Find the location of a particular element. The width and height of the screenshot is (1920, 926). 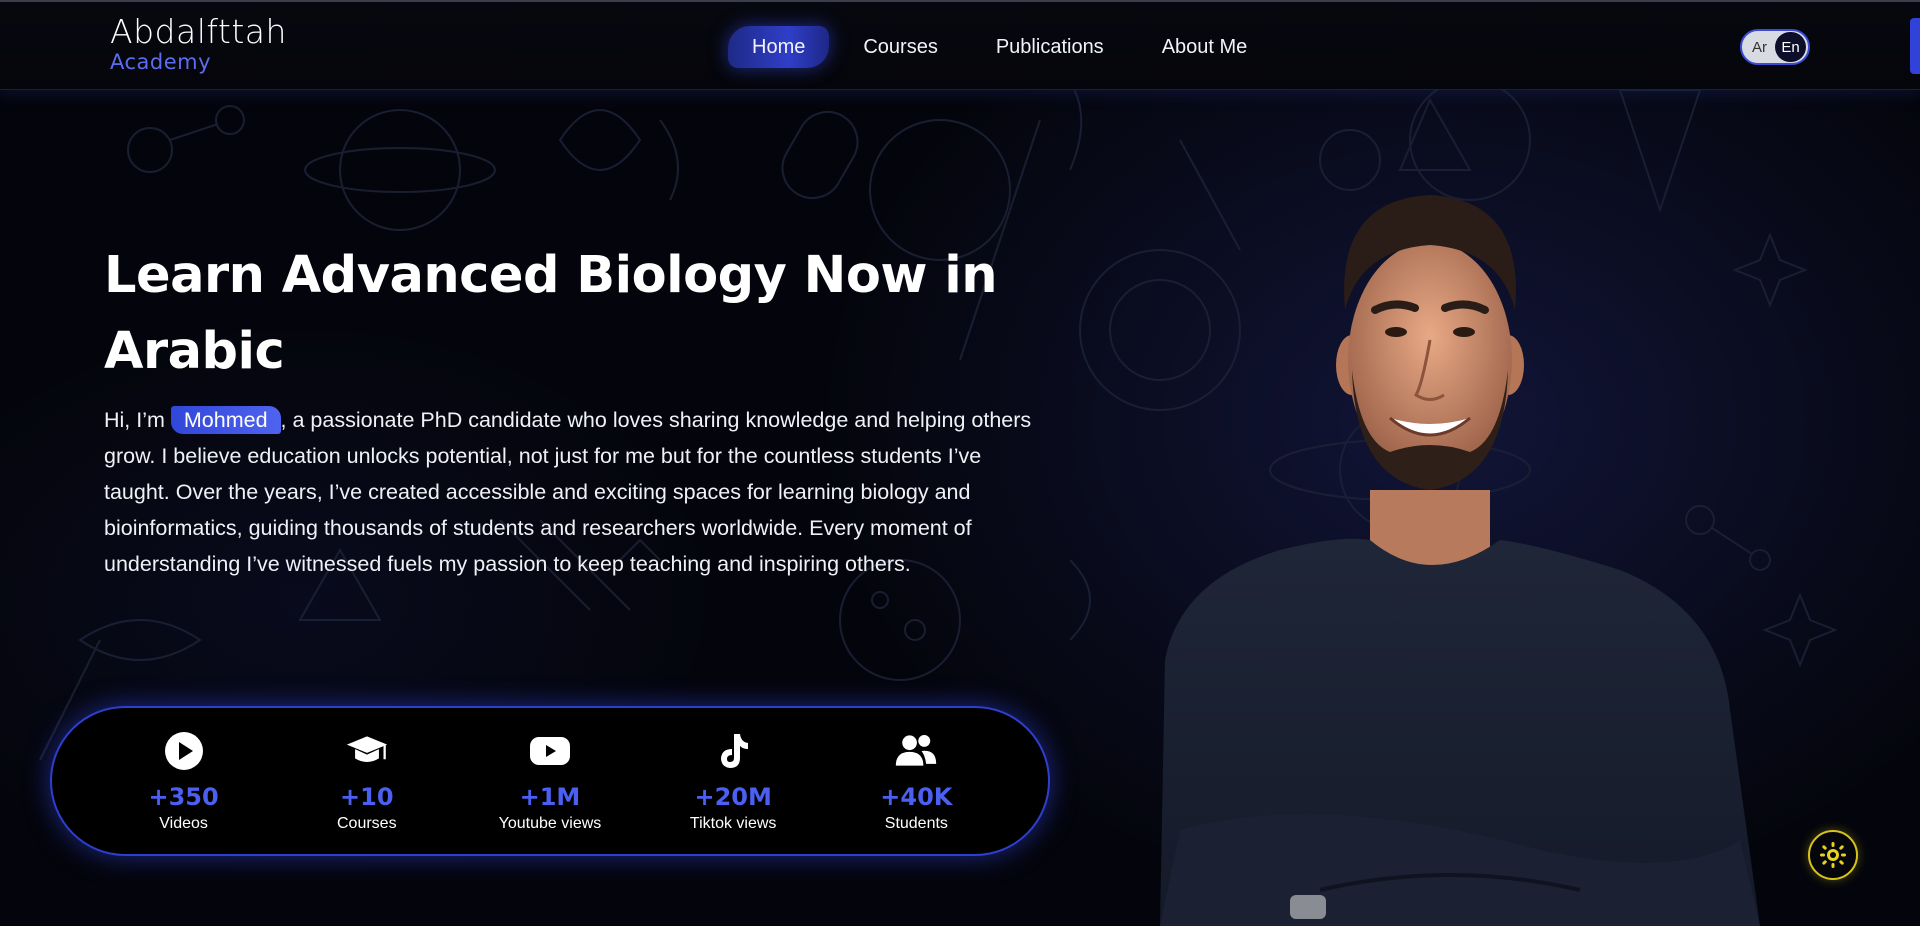

brand-tagline: Academy is located at coordinates (161, 62).